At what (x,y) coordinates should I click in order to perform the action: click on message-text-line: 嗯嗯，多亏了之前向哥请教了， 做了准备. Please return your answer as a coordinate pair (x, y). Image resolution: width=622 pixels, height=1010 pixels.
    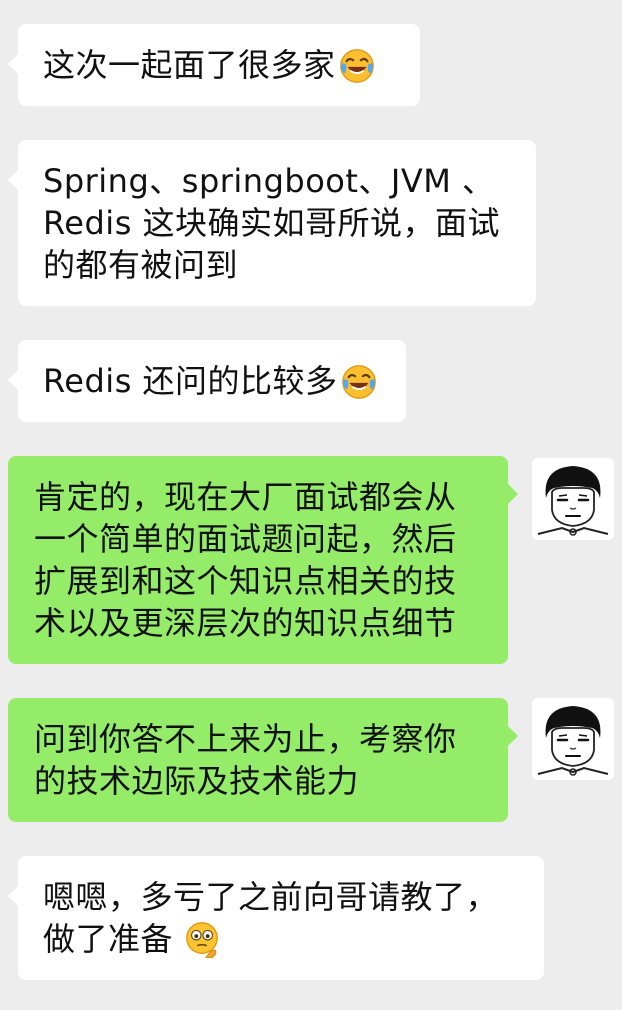
    Looking at the image, I should click on (271, 918).